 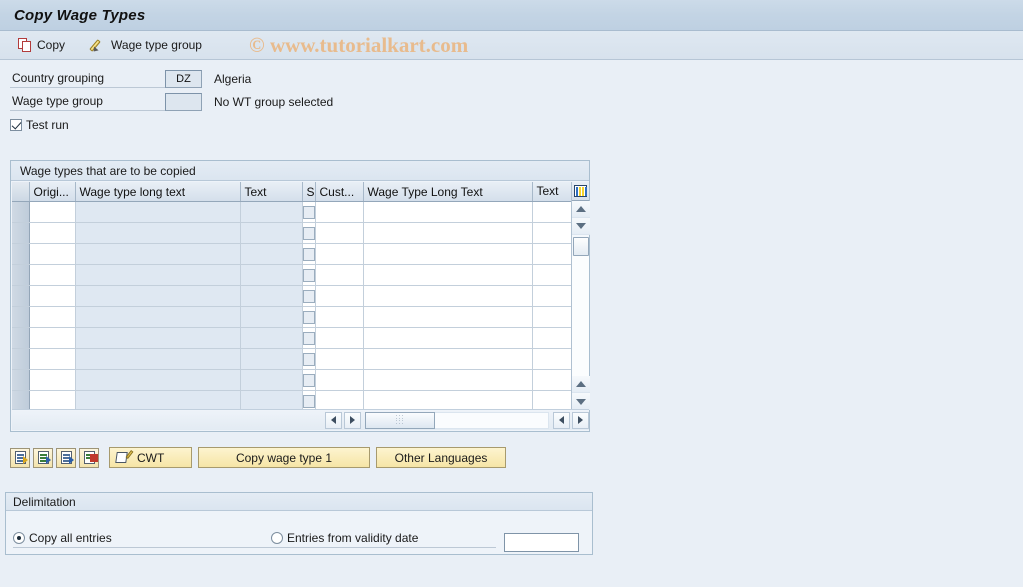 I want to click on horizontal-scroll-thumb: ::::::, so click(x=400, y=420).